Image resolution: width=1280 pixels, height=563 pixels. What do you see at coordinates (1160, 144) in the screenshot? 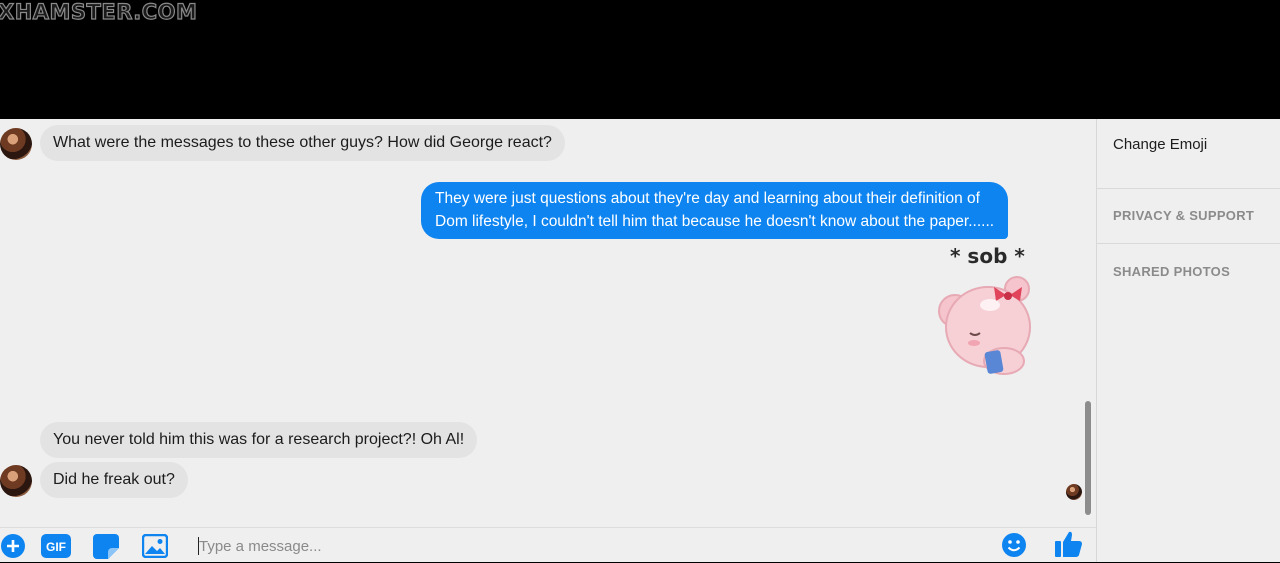
I see `change-emoji-option: Change Emoji` at bounding box center [1160, 144].